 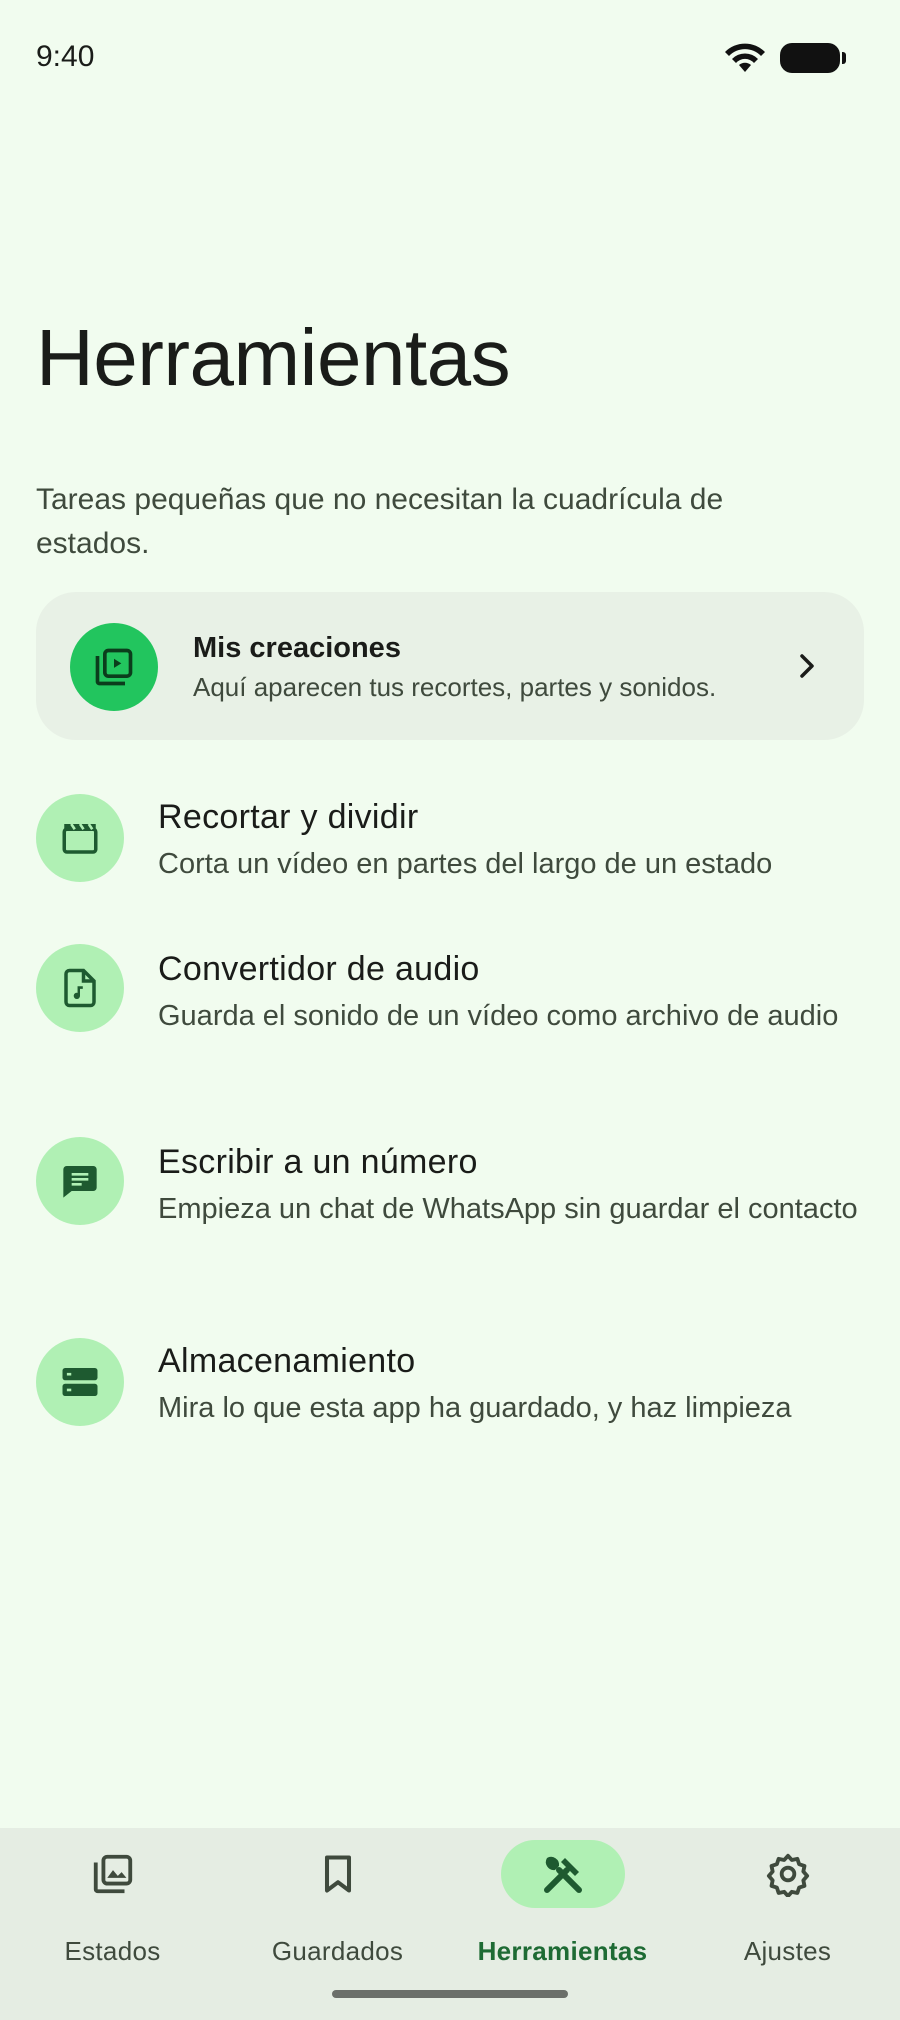 I want to click on nav-item-guardados: Guardados, so click(x=337, y=1903).